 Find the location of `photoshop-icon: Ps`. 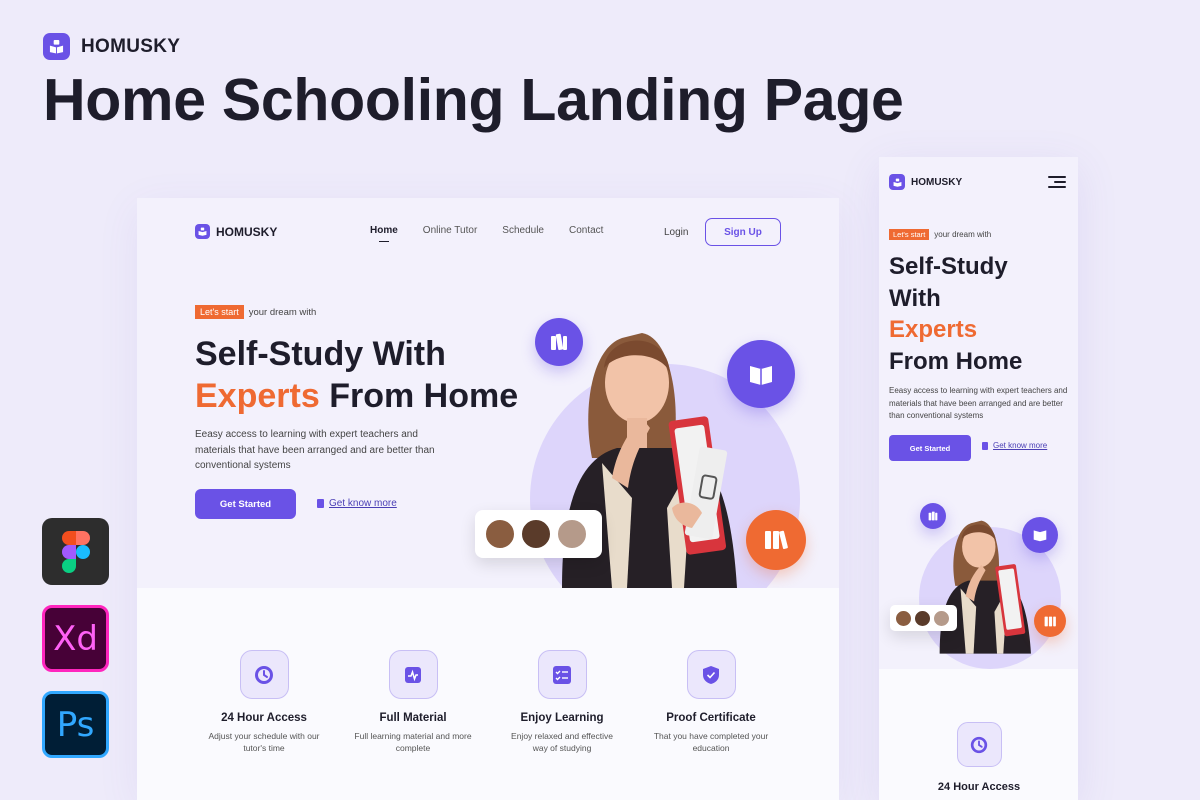

photoshop-icon: Ps is located at coordinates (75, 724).